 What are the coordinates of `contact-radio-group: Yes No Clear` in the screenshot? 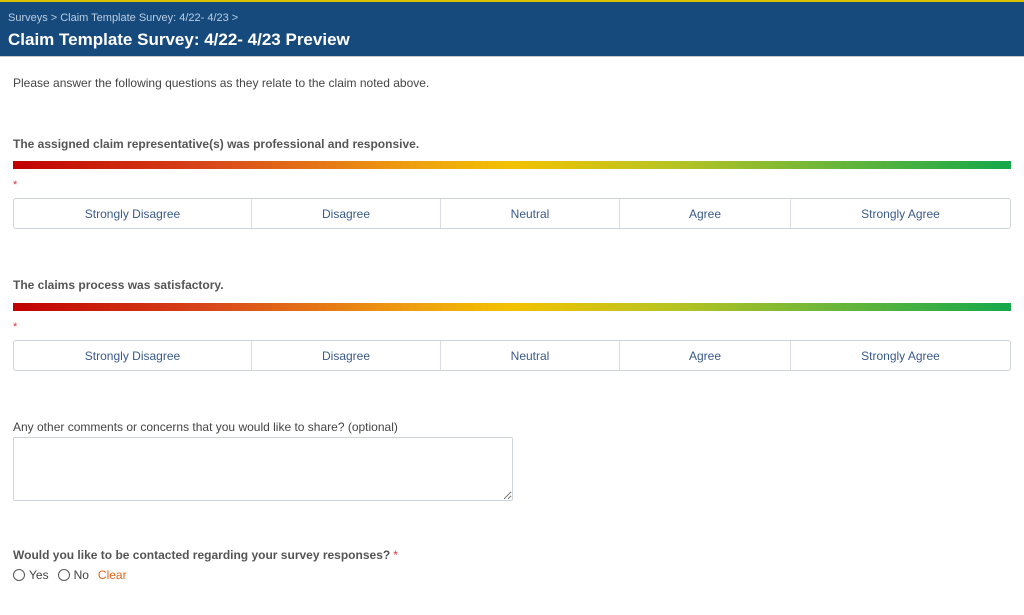 It's located at (70, 575).